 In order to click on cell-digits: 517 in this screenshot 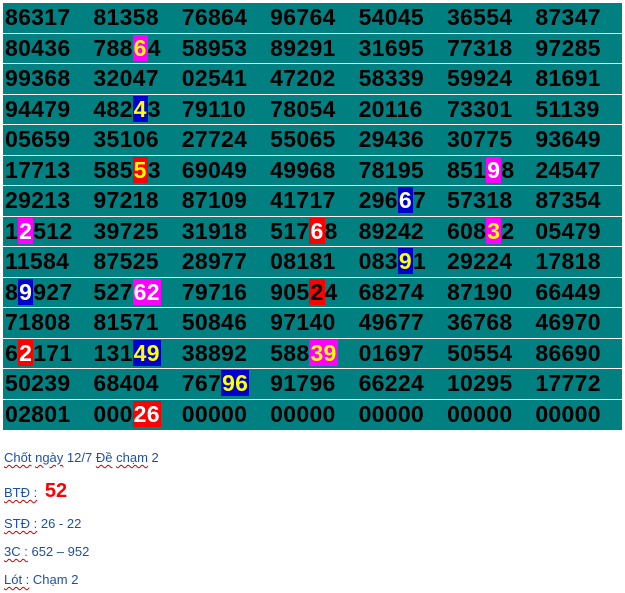, I will do `click(290, 230)`.